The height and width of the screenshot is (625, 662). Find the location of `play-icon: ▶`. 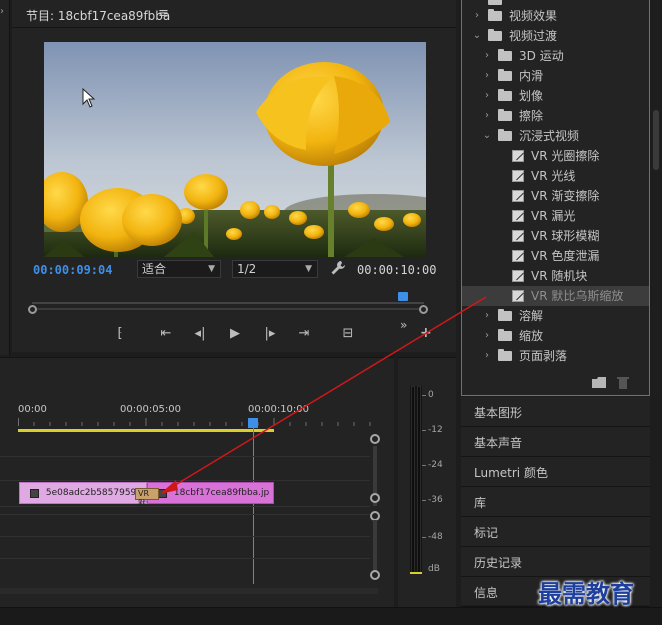

play-icon: ▶ is located at coordinates (235, 334).